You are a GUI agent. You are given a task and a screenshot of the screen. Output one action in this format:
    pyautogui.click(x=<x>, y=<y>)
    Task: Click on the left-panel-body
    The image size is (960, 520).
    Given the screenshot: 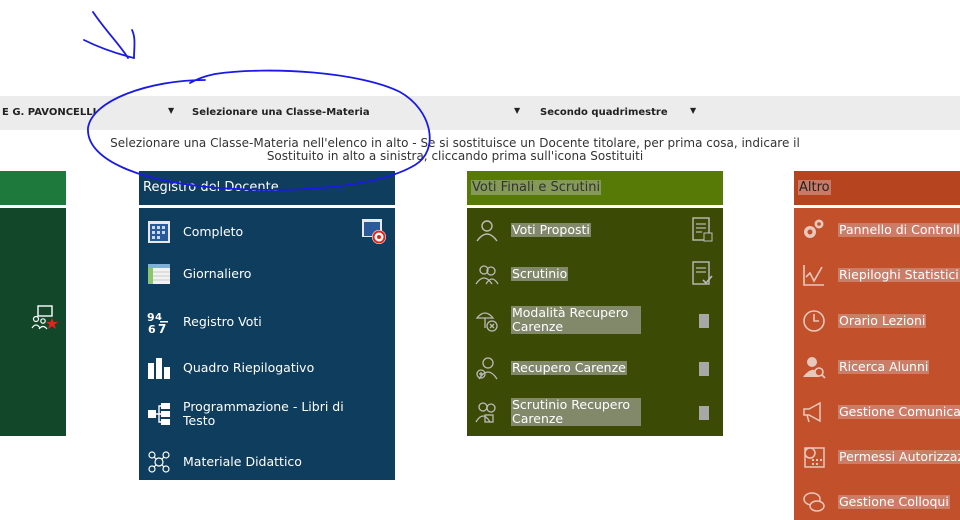 What is the action you would take?
    pyautogui.click(x=33, y=322)
    